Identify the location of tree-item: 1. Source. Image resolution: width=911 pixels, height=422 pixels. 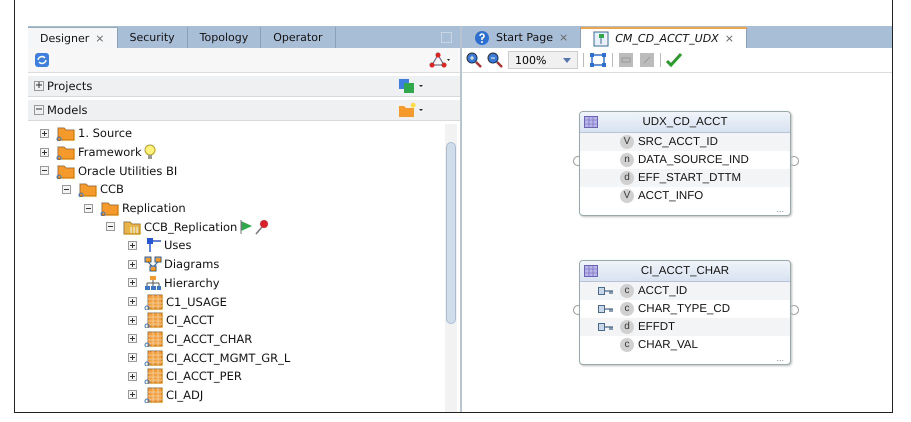
(105, 133).